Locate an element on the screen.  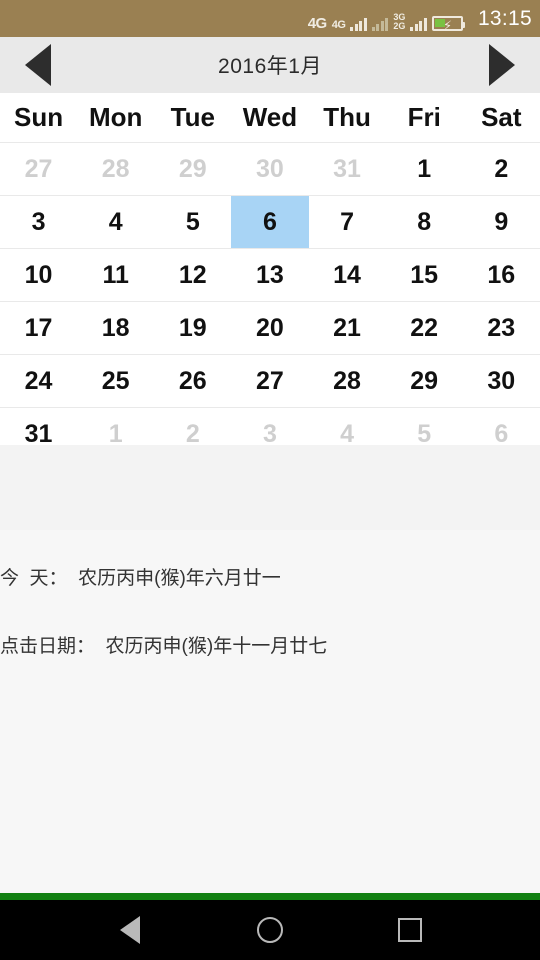
weekday-wed: Wed is located at coordinates (270, 117).